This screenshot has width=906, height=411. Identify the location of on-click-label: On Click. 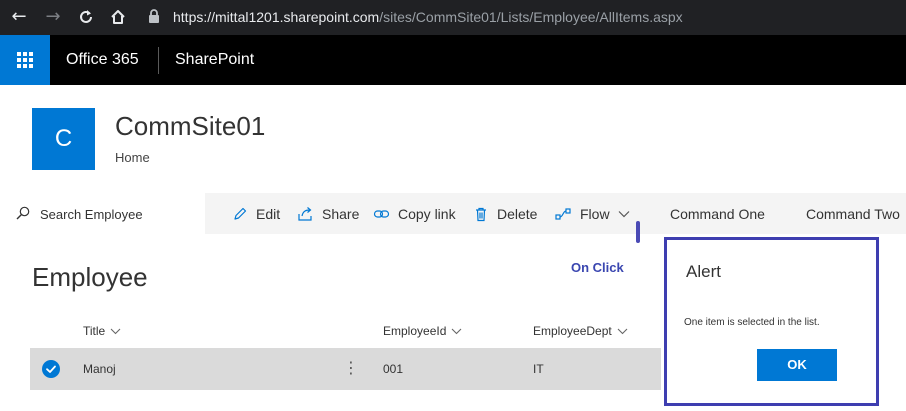
(597, 267).